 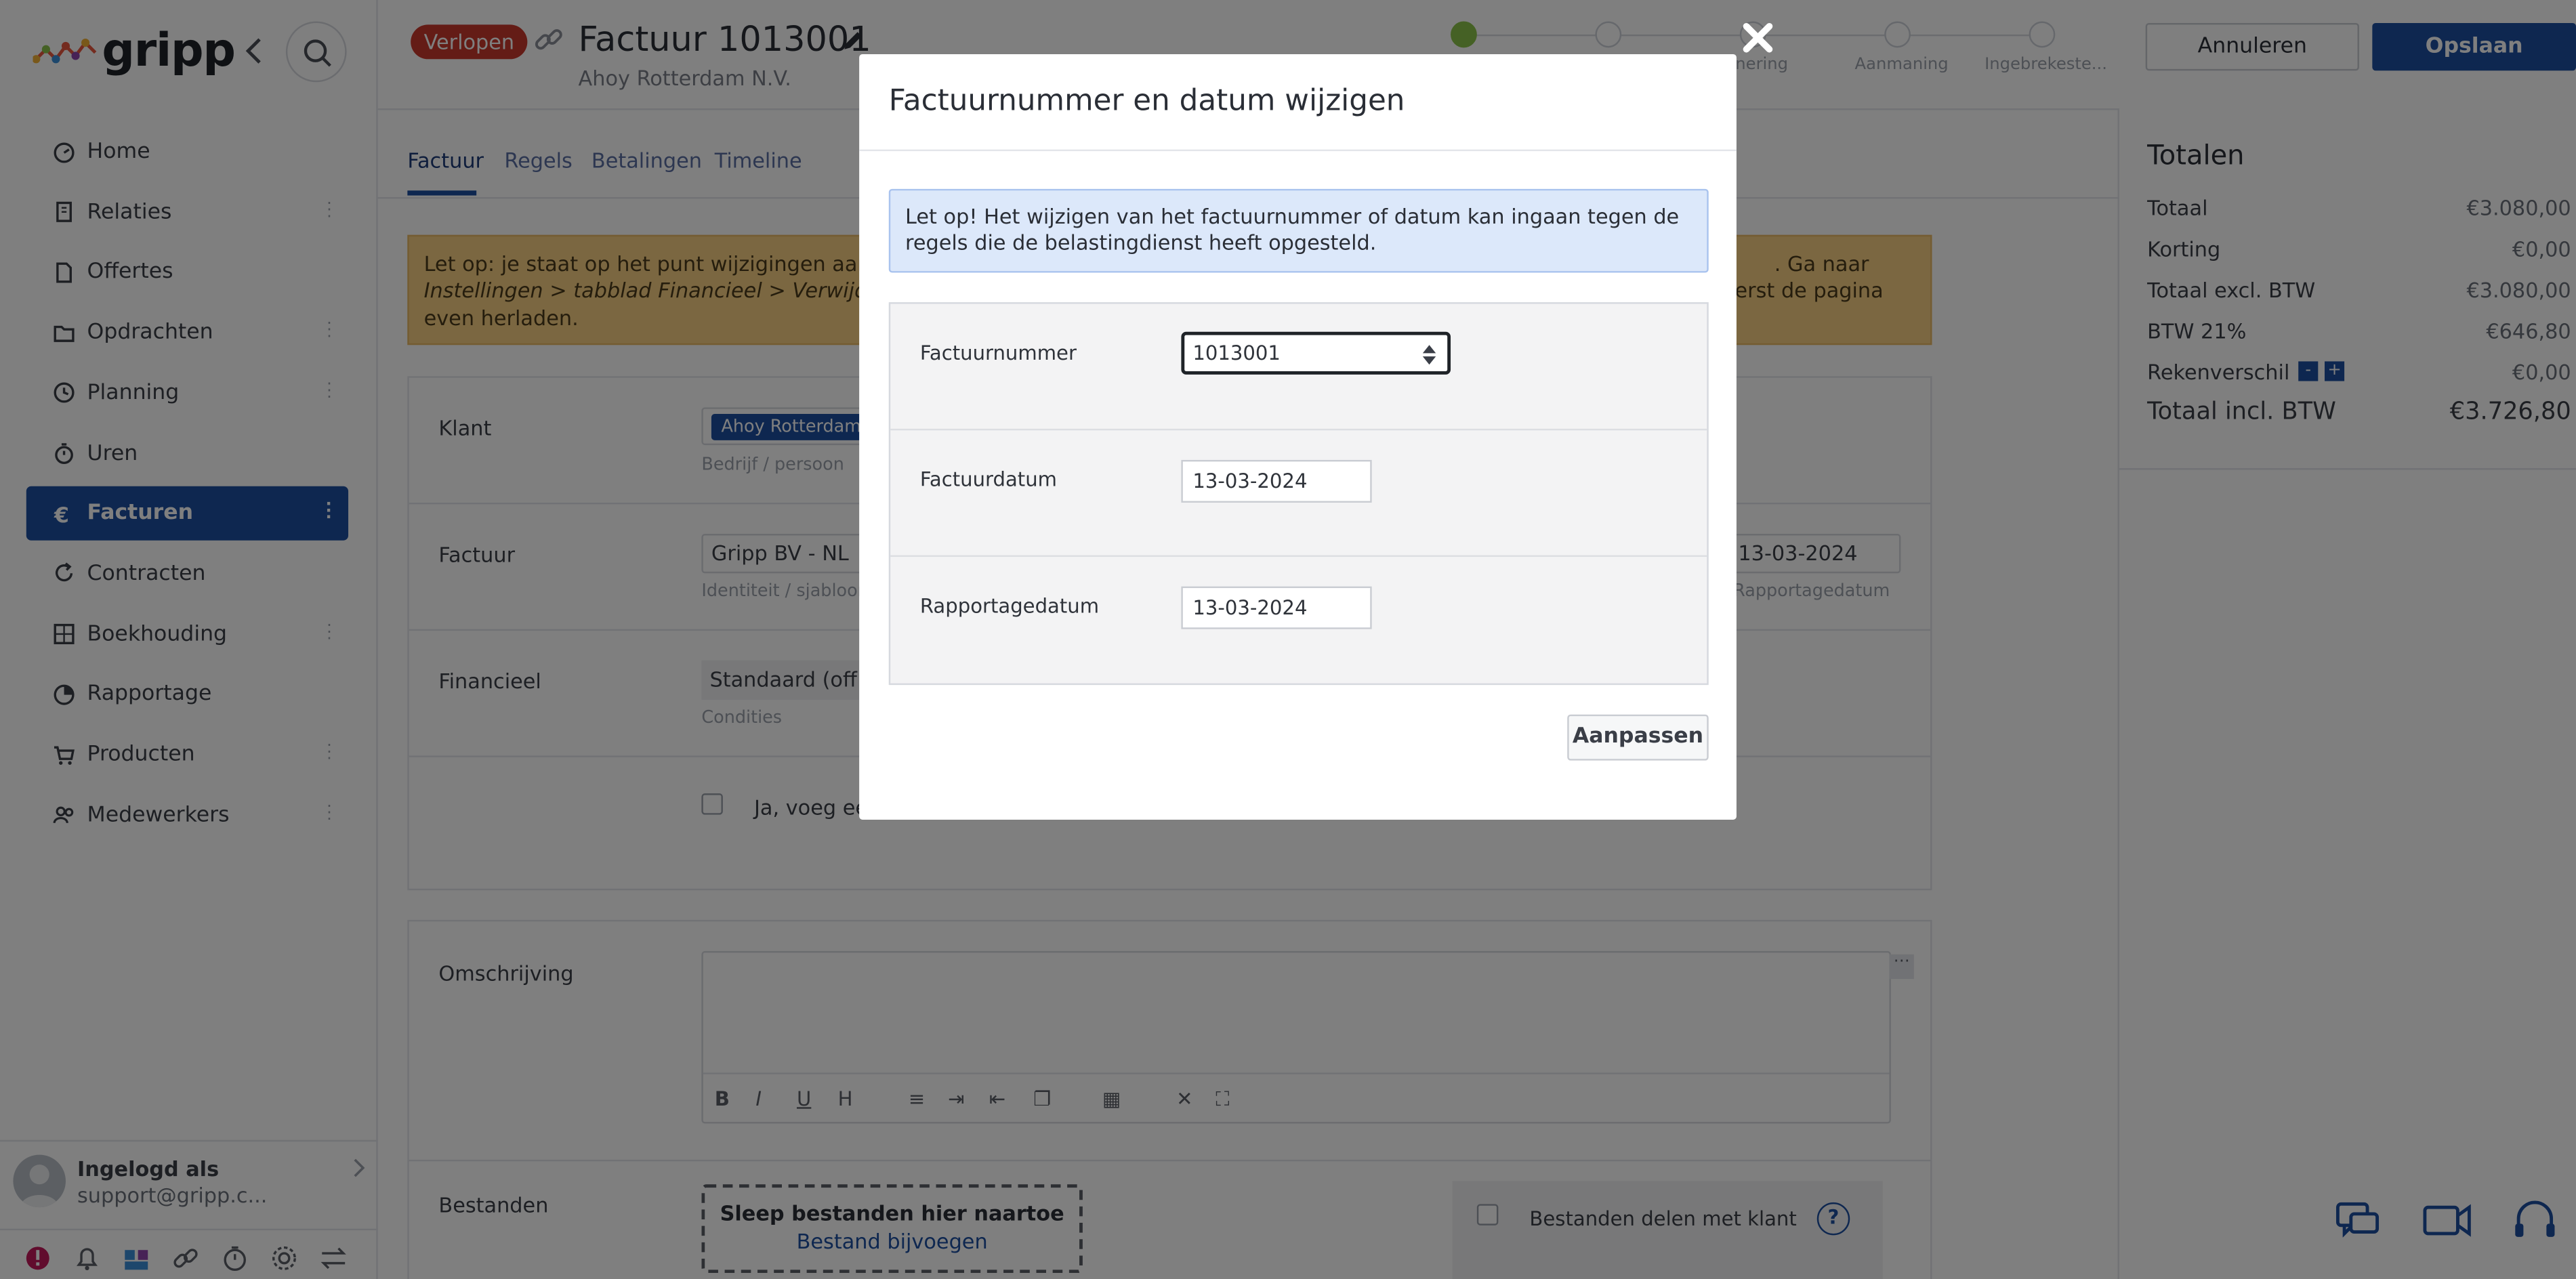 I want to click on number-stepper, so click(x=1429, y=355).